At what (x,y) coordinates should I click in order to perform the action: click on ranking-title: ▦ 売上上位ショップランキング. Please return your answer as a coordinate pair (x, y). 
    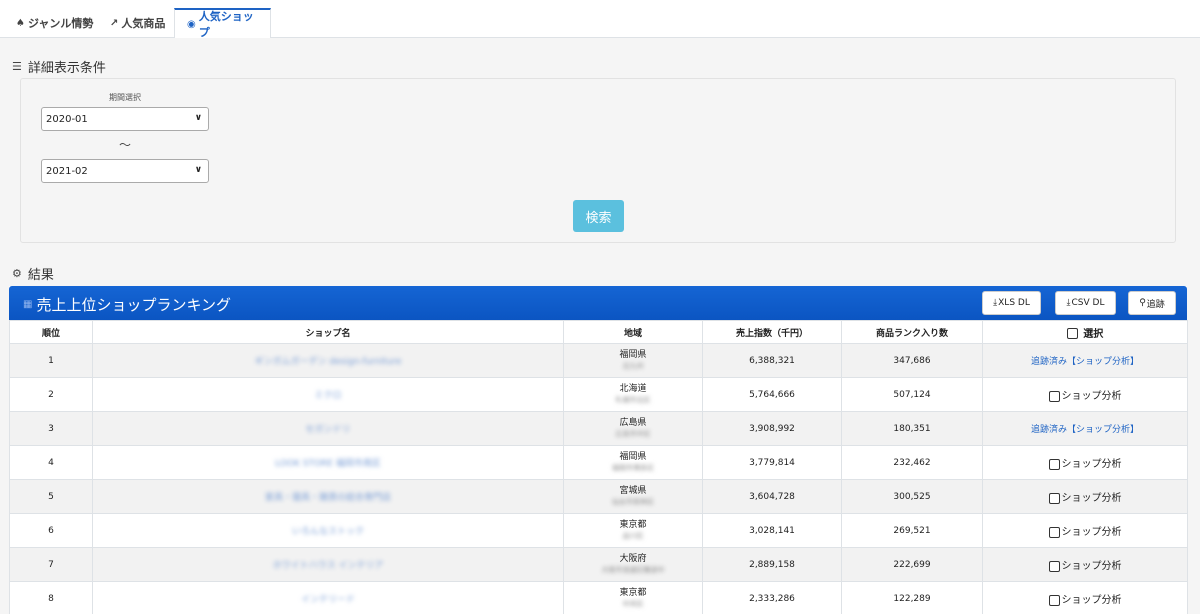
    Looking at the image, I should click on (127, 304).